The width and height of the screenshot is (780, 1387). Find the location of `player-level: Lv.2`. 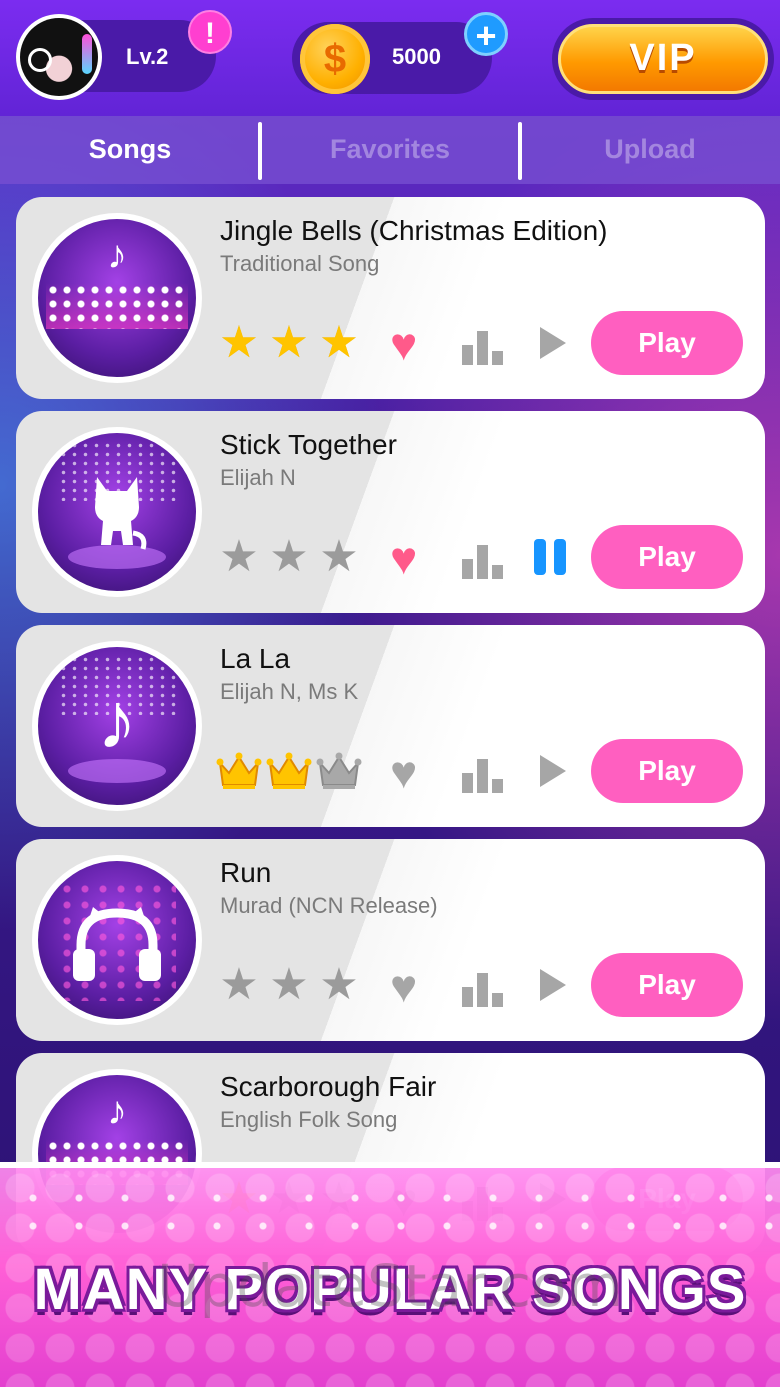

player-level: Lv.2 is located at coordinates (147, 56).